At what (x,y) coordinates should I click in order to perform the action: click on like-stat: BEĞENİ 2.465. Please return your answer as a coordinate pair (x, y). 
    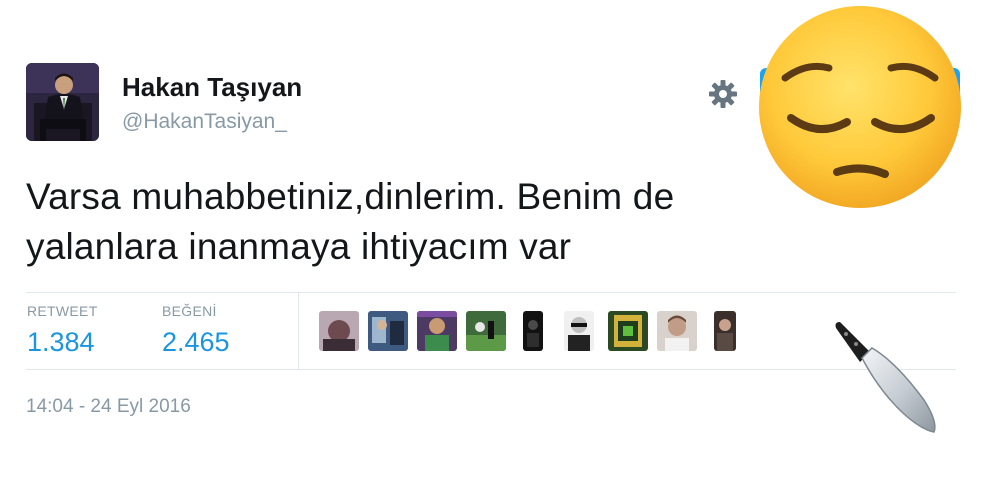
    Looking at the image, I should click on (196, 330).